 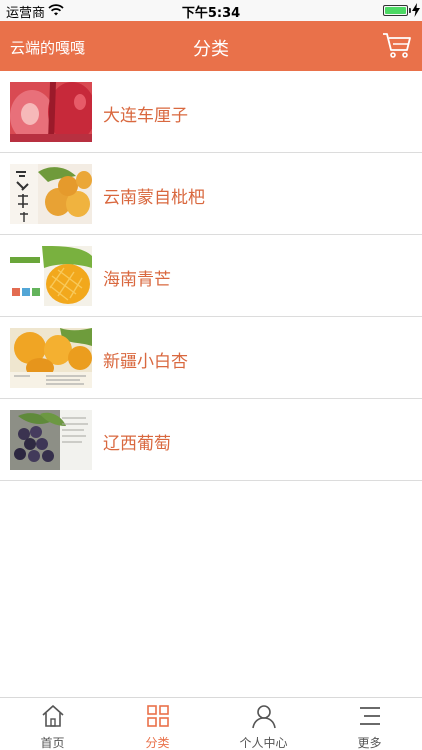 I want to click on tab-category: 分类, so click(x=157, y=724).